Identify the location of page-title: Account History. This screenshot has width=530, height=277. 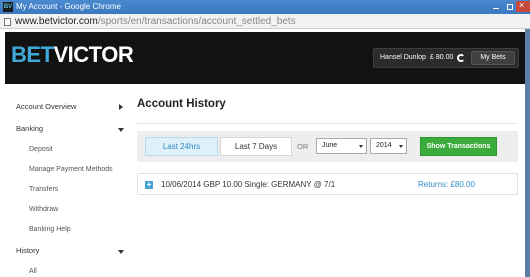
(181, 104).